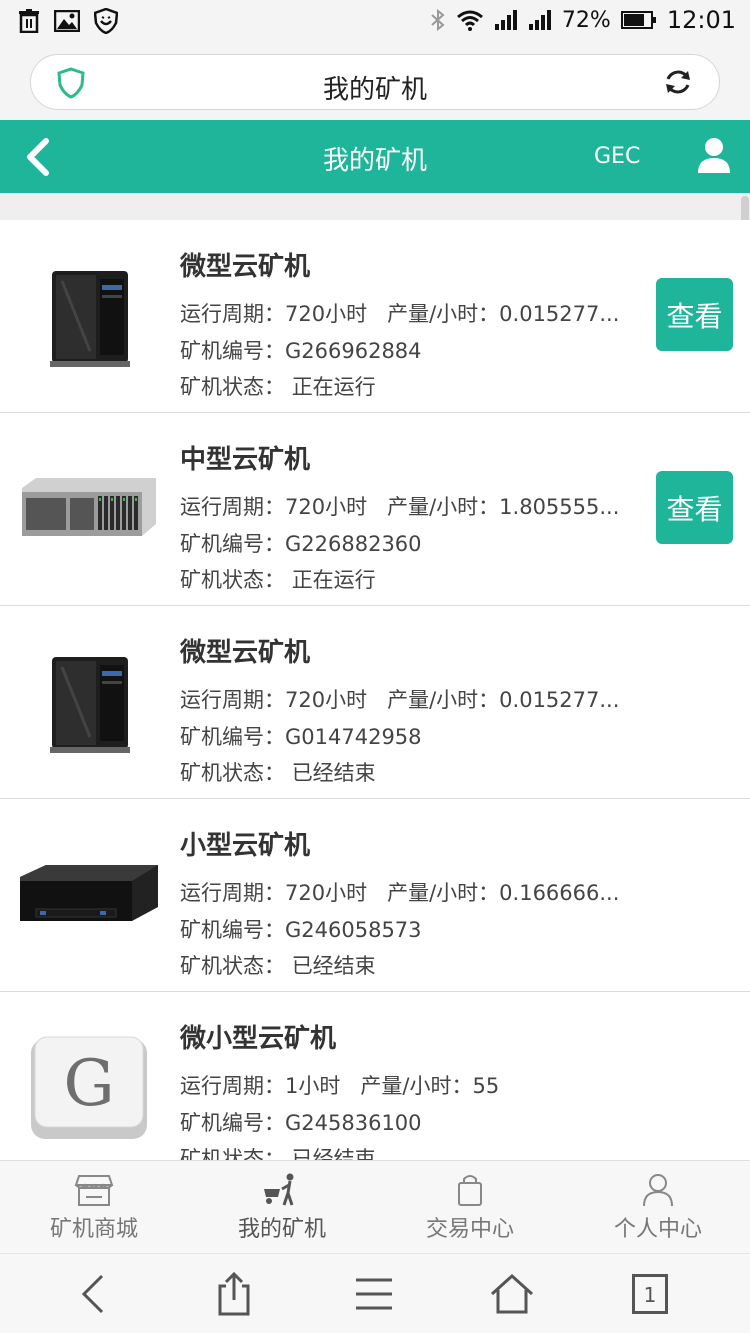  I want to click on tab-label: 我的矿机, so click(281, 1229).